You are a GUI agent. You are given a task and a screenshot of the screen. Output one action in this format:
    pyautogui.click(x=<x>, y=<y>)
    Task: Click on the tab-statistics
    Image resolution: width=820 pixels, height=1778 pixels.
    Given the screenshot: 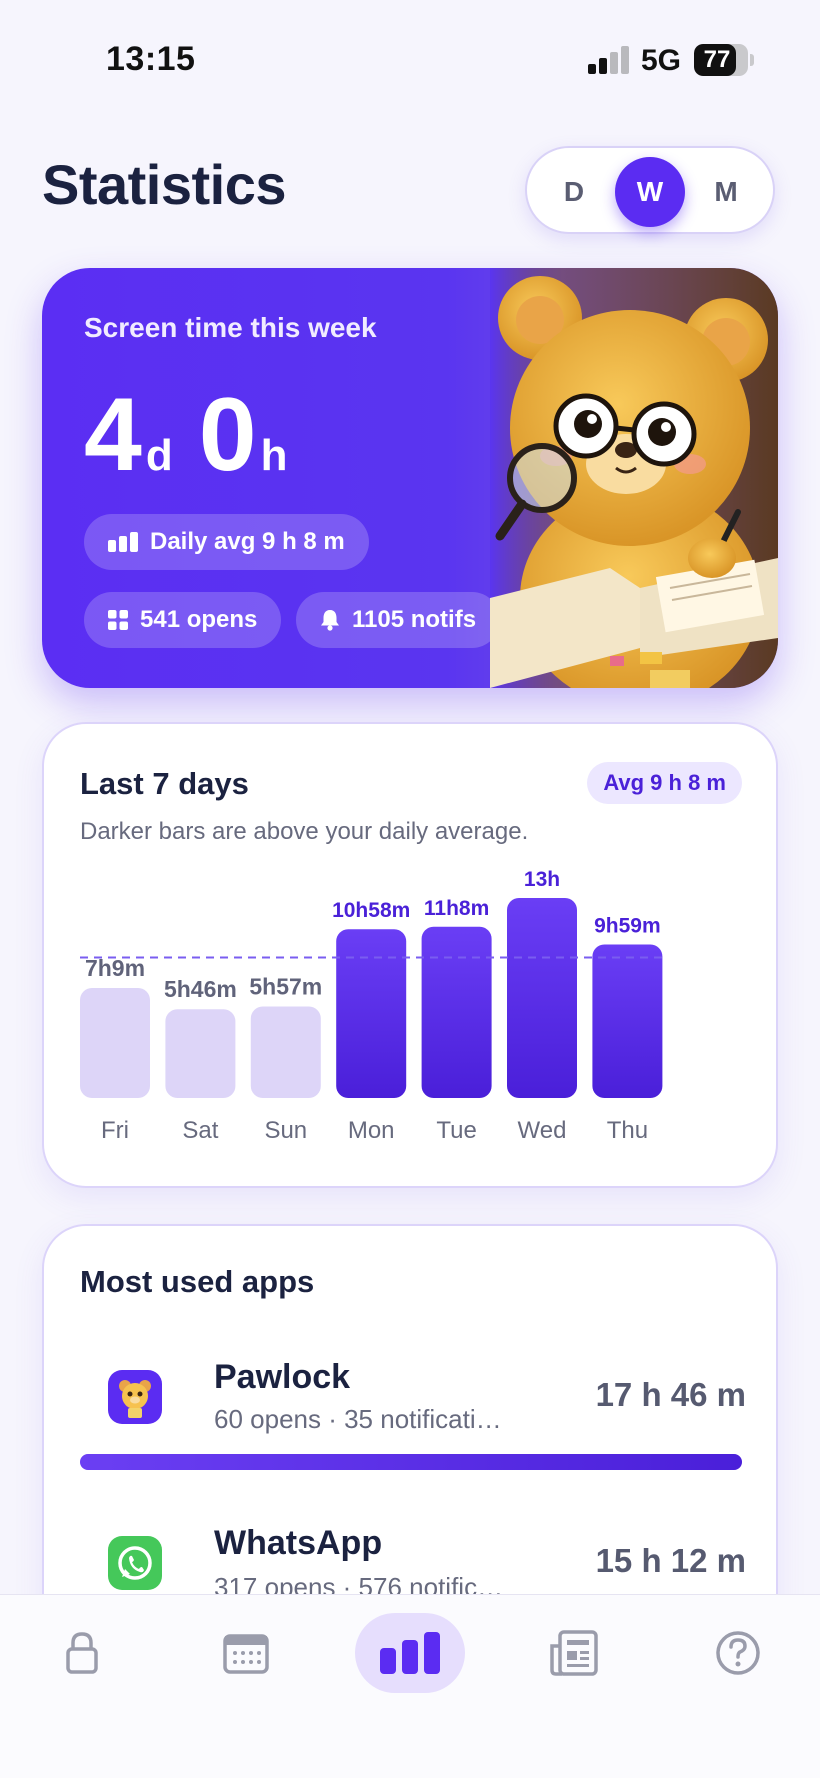 What is the action you would take?
    pyautogui.click(x=410, y=1653)
    